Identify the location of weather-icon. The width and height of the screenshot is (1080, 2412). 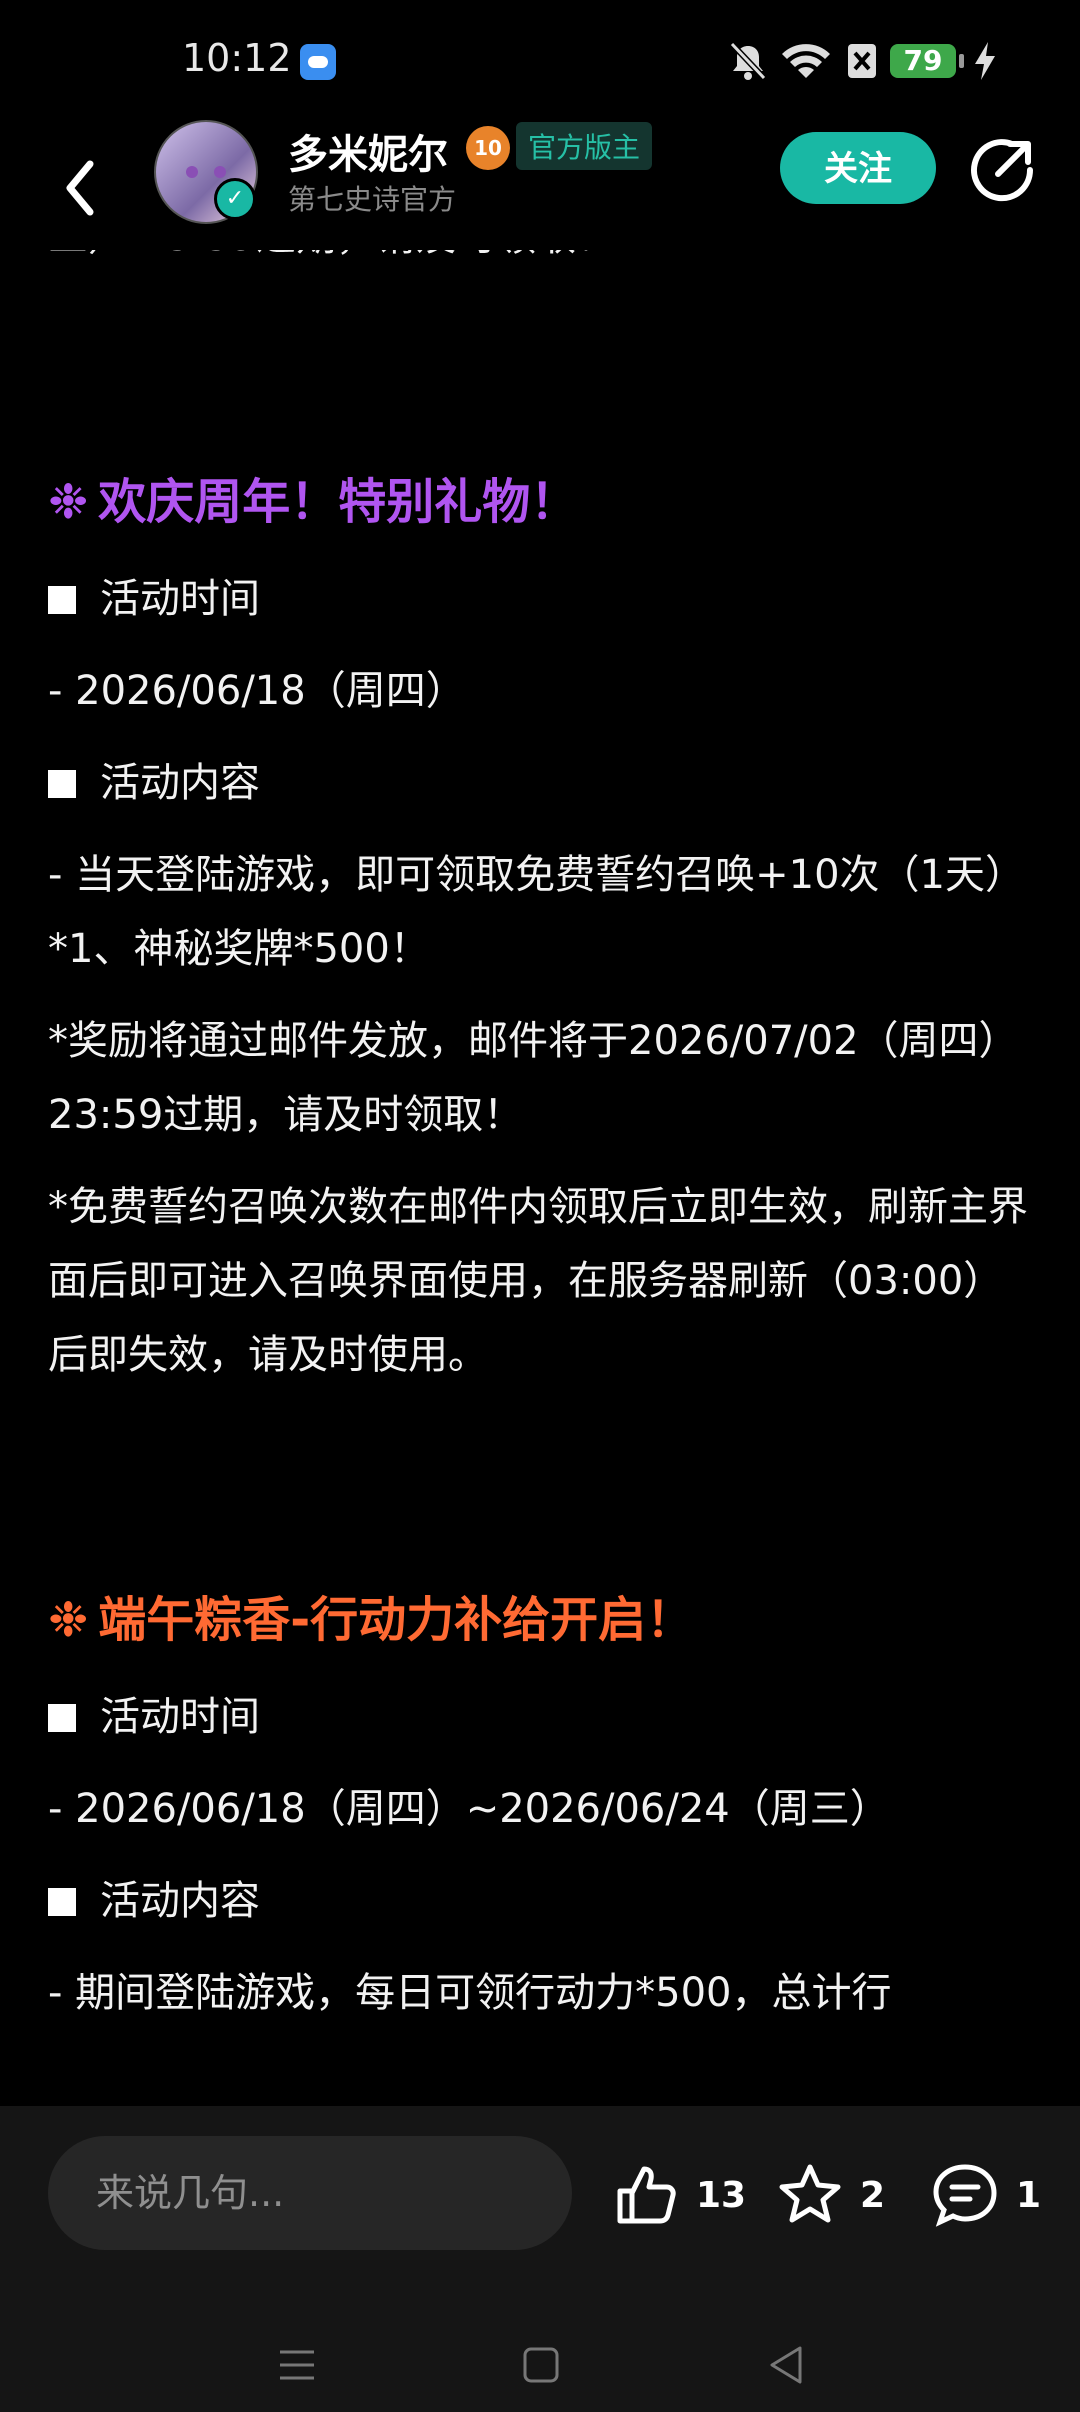
(318, 62).